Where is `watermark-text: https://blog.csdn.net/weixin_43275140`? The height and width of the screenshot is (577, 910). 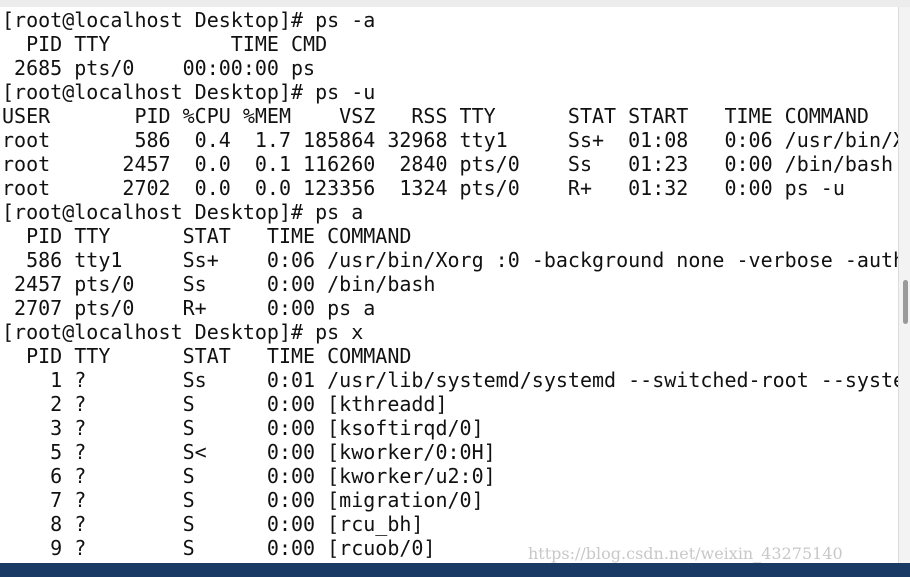
watermark-text: https://blog.csdn.net/weixin_43275140 is located at coordinates (685, 553).